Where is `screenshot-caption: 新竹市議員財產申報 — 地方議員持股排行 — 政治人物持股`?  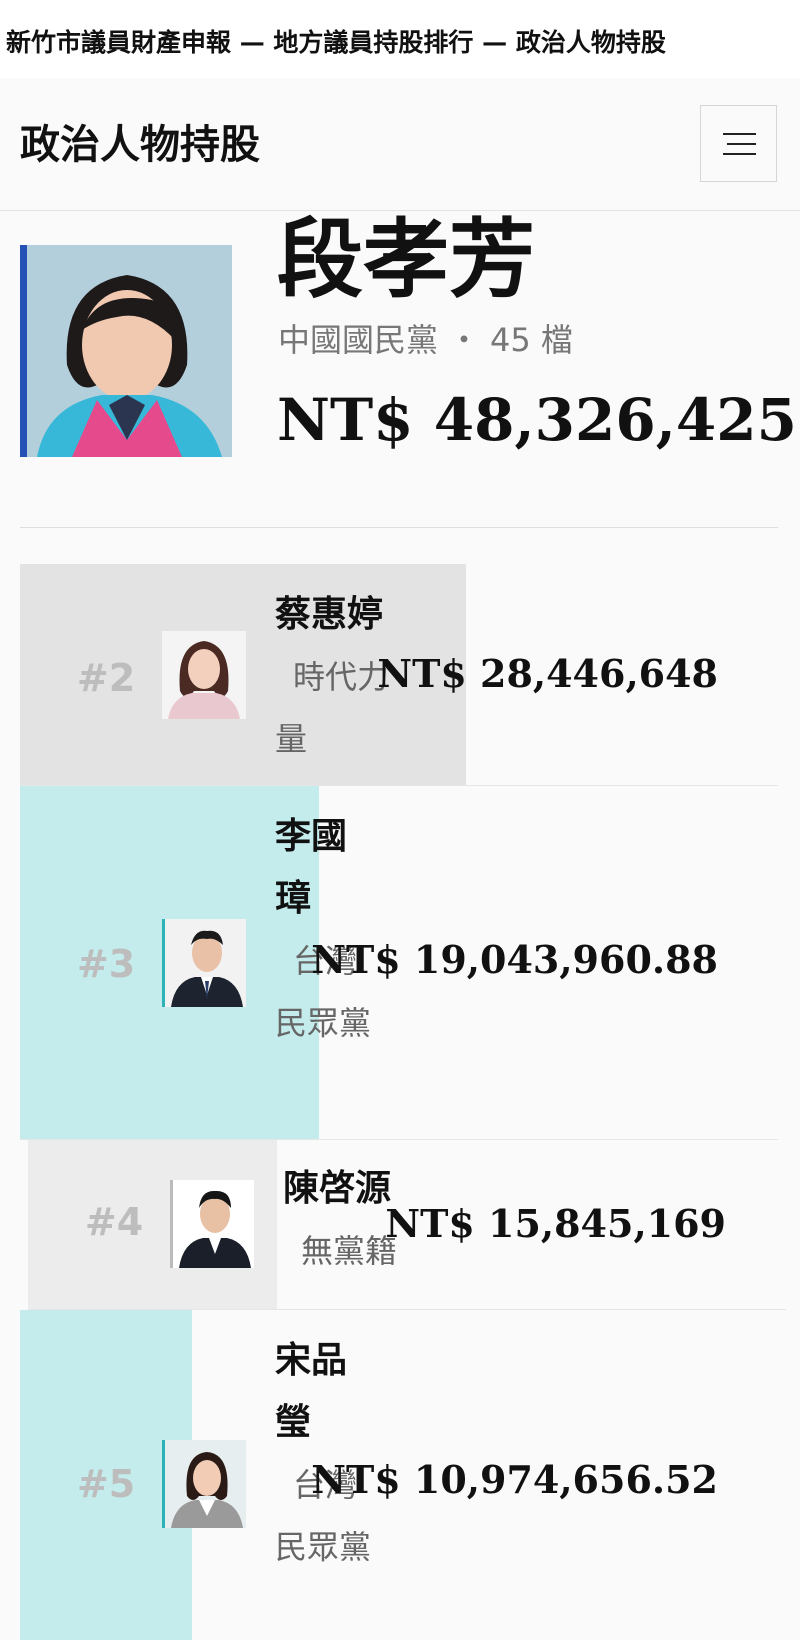
screenshot-caption: 新竹市議員財產申報 — 地方議員持股排行 — 政治人物持股 is located at coordinates (400, 39).